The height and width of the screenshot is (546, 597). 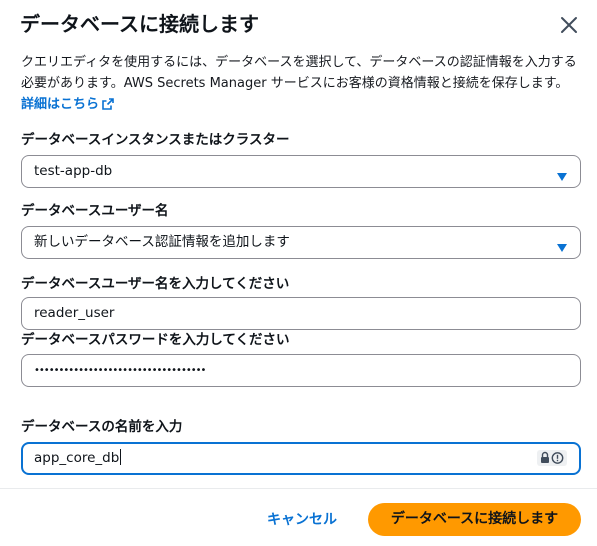 What do you see at coordinates (162, 242) in the screenshot?
I see `username-option-value: 新しいデータベース認証情報を追加します` at bounding box center [162, 242].